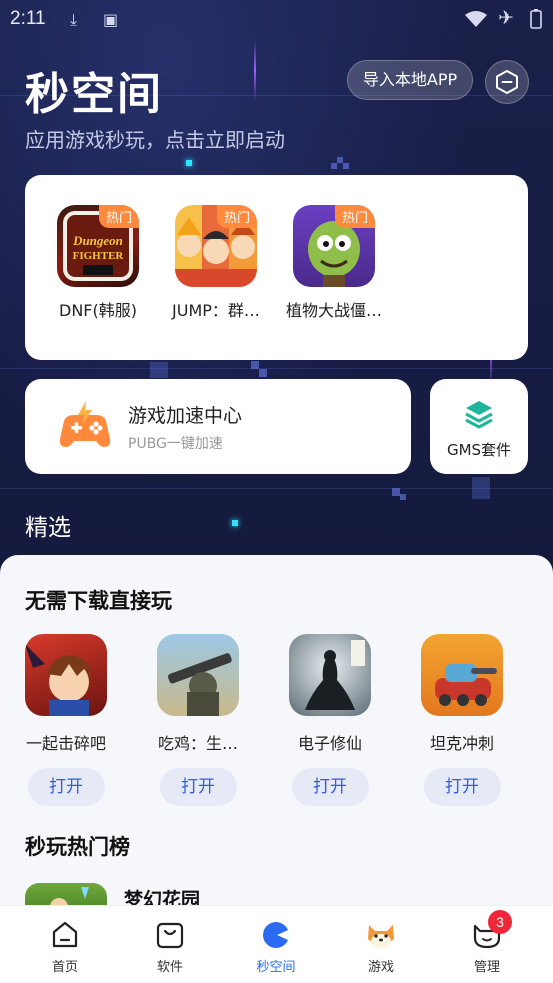  Describe the element at coordinates (479, 450) in the screenshot. I see `gms-label: GMS套件` at that location.